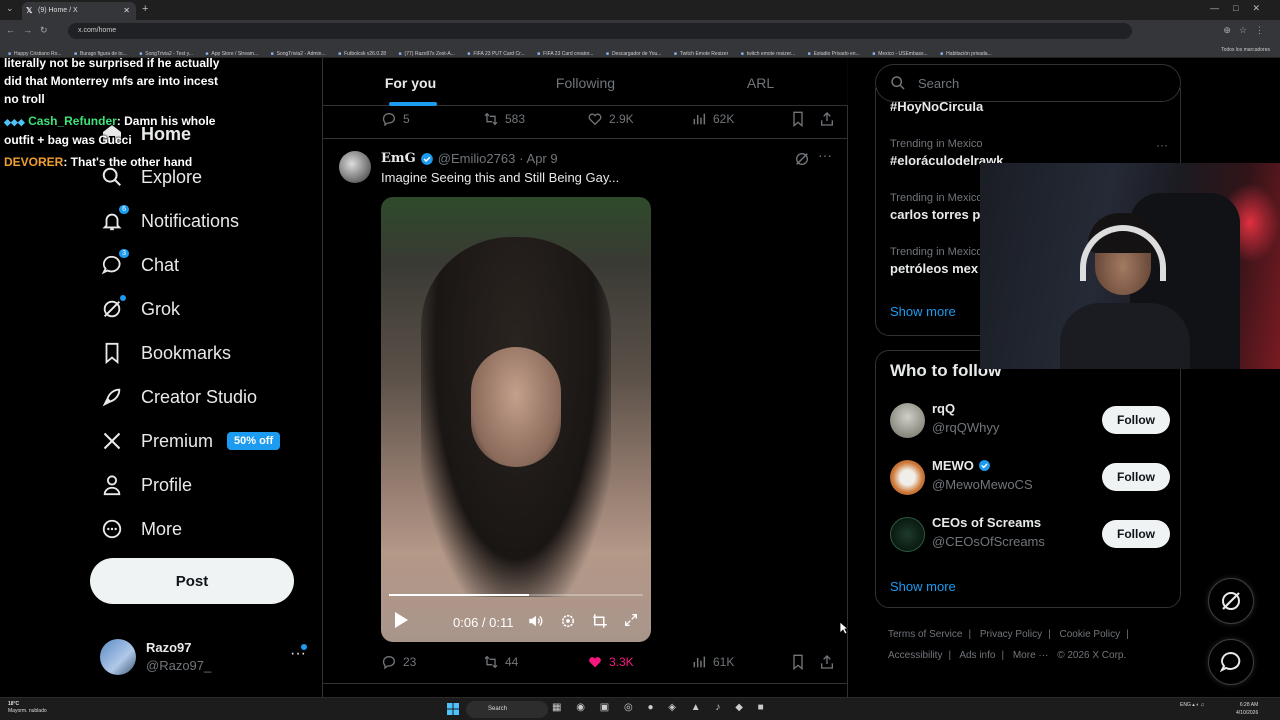 The height and width of the screenshot is (720, 1280). I want to click on close-tab-icon: ✕, so click(126, 10).